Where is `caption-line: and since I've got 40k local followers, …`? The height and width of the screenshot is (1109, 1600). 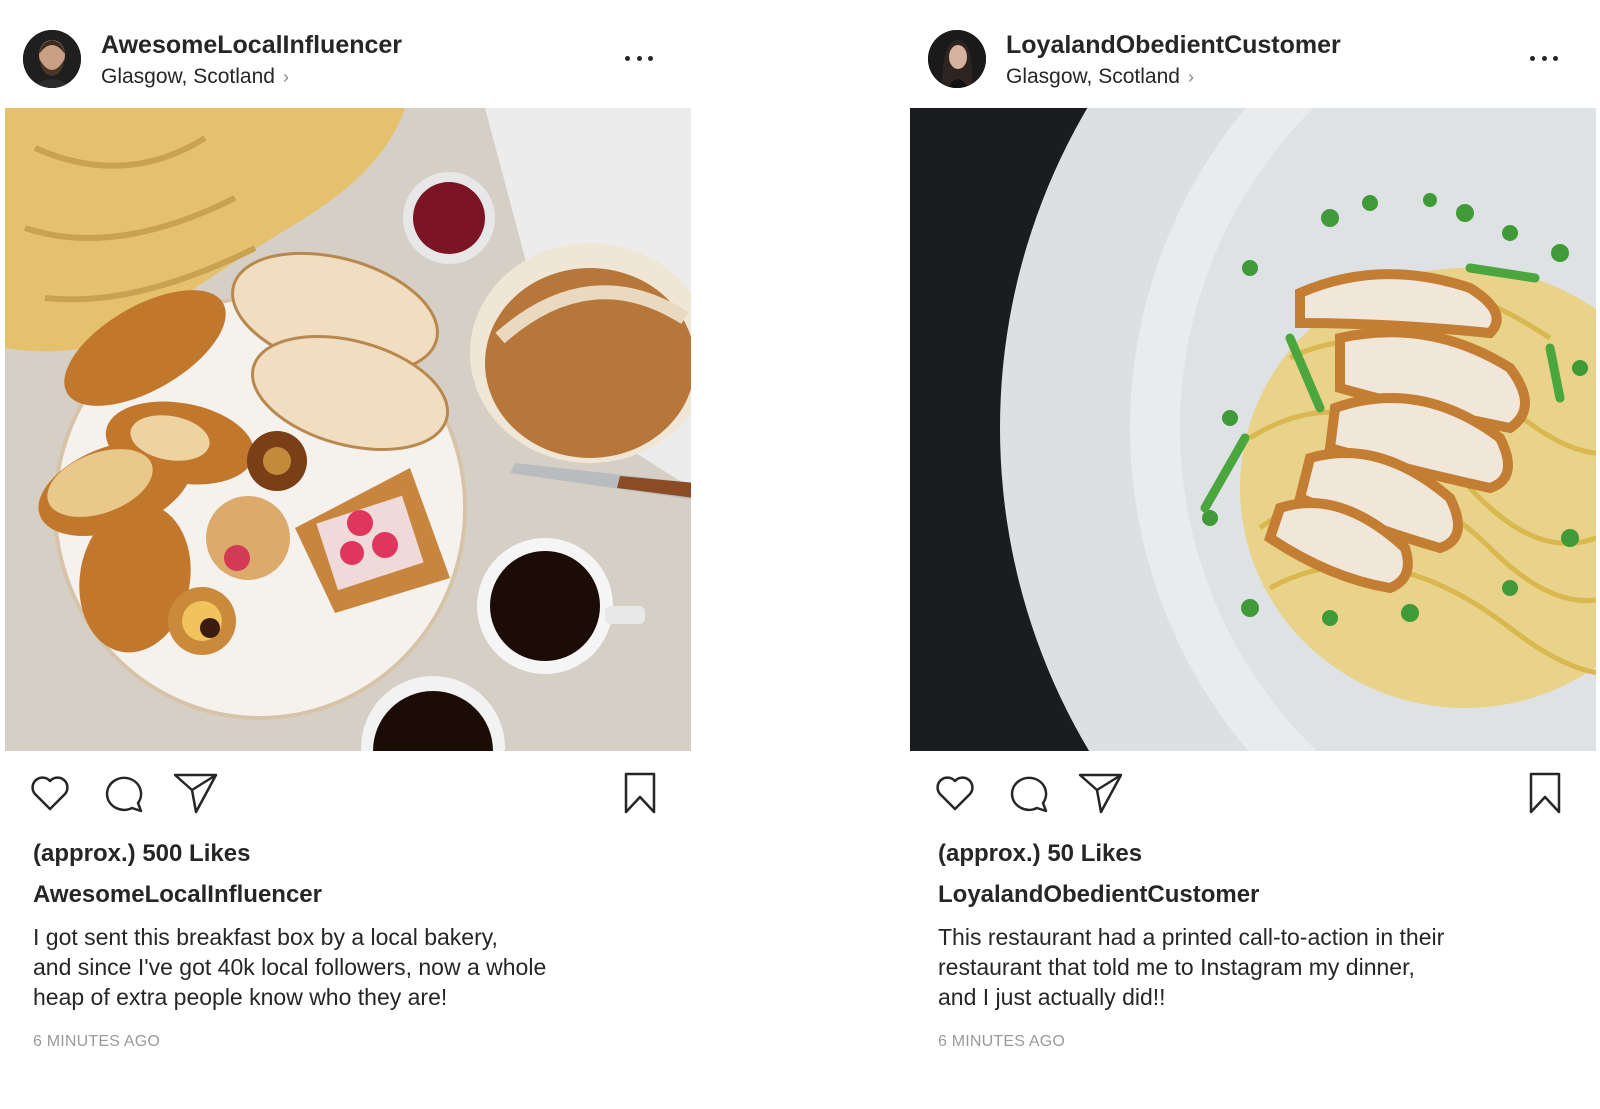 caption-line: and since I've got 40k local followers, … is located at coordinates (290, 967).